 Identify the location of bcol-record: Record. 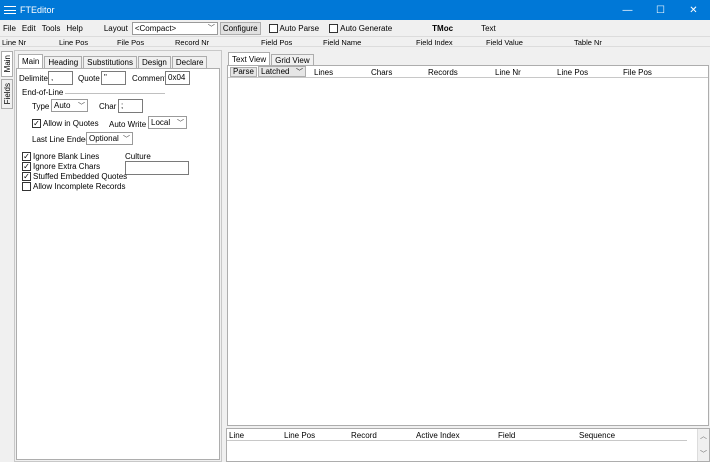
(364, 435).